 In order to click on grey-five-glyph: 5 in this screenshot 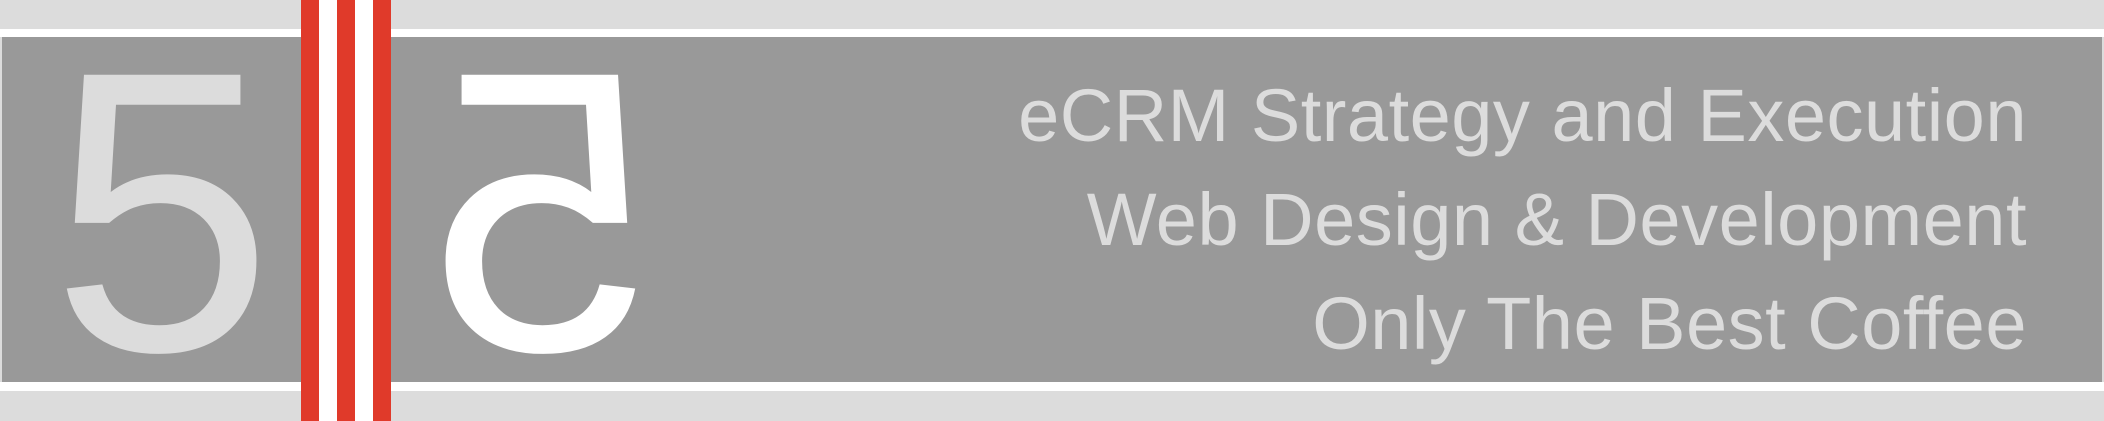, I will do `click(162, 200)`.